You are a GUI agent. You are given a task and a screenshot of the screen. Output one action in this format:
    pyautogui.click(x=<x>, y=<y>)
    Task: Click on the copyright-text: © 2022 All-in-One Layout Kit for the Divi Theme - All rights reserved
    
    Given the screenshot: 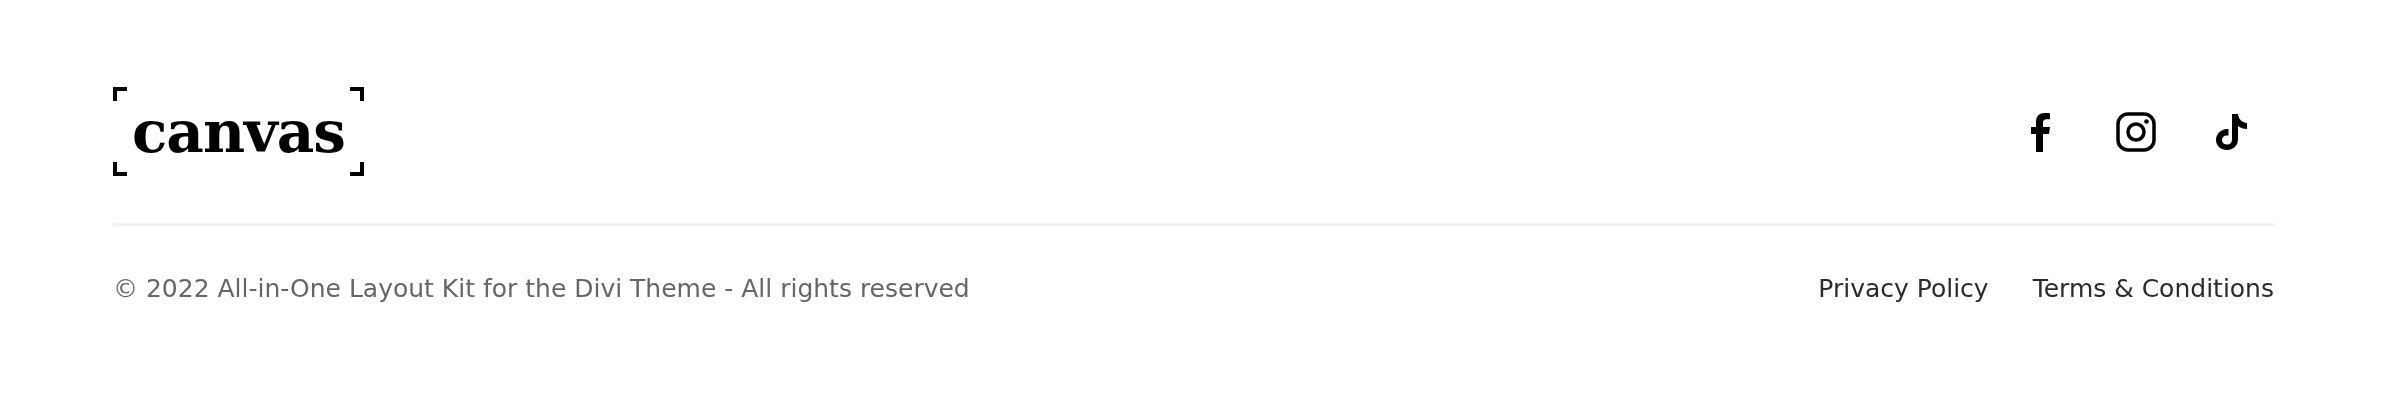 What is the action you would take?
    pyautogui.click(x=541, y=288)
    